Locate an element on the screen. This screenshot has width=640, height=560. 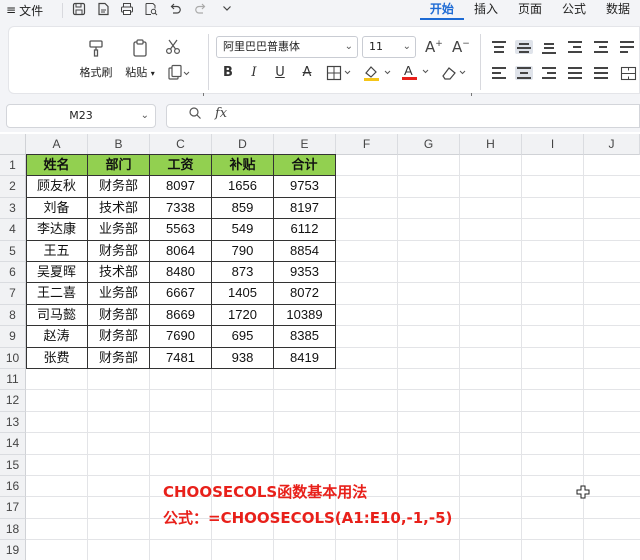
table-cell: 8385 is located at coordinates (305, 337).